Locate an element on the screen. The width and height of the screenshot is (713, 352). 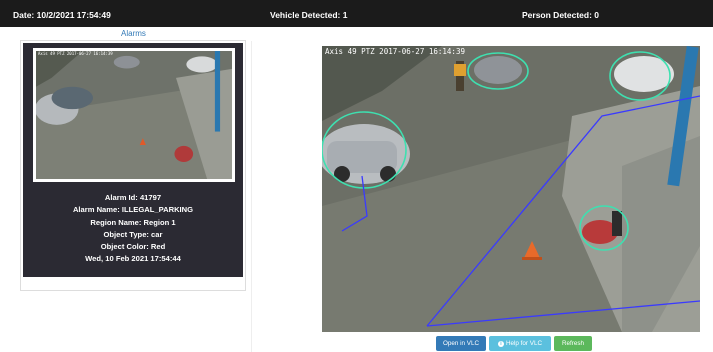
date-label: Date: 10/2/2021 17:54:49 is located at coordinates (62, 15).